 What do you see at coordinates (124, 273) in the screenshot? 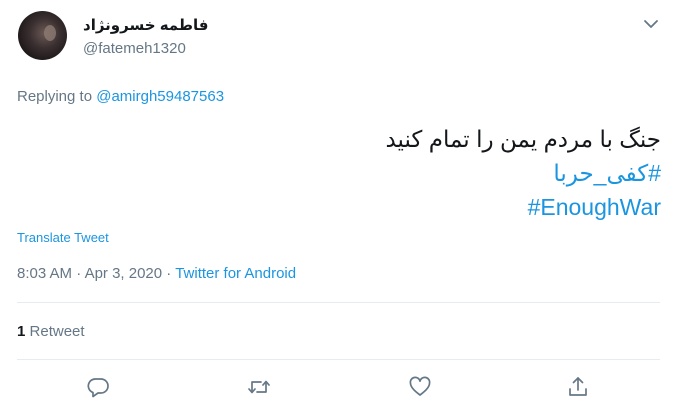
I see `tweet-date: Apr 3, 2020` at bounding box center [124, 273].